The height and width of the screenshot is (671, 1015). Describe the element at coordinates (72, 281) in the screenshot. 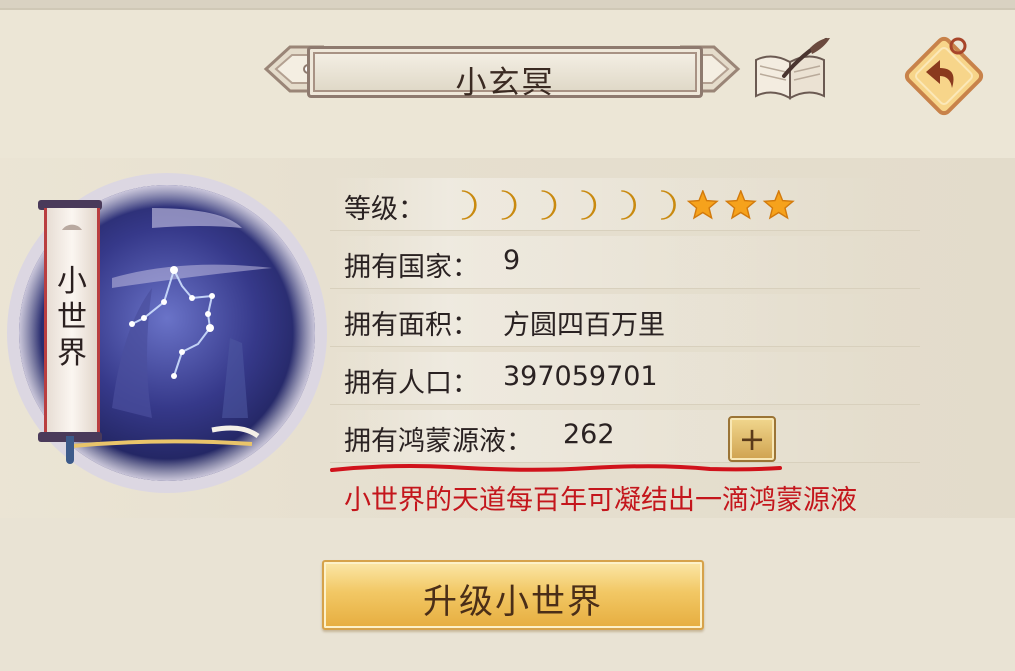

I see `world-badge-char-1: 小` at that location.